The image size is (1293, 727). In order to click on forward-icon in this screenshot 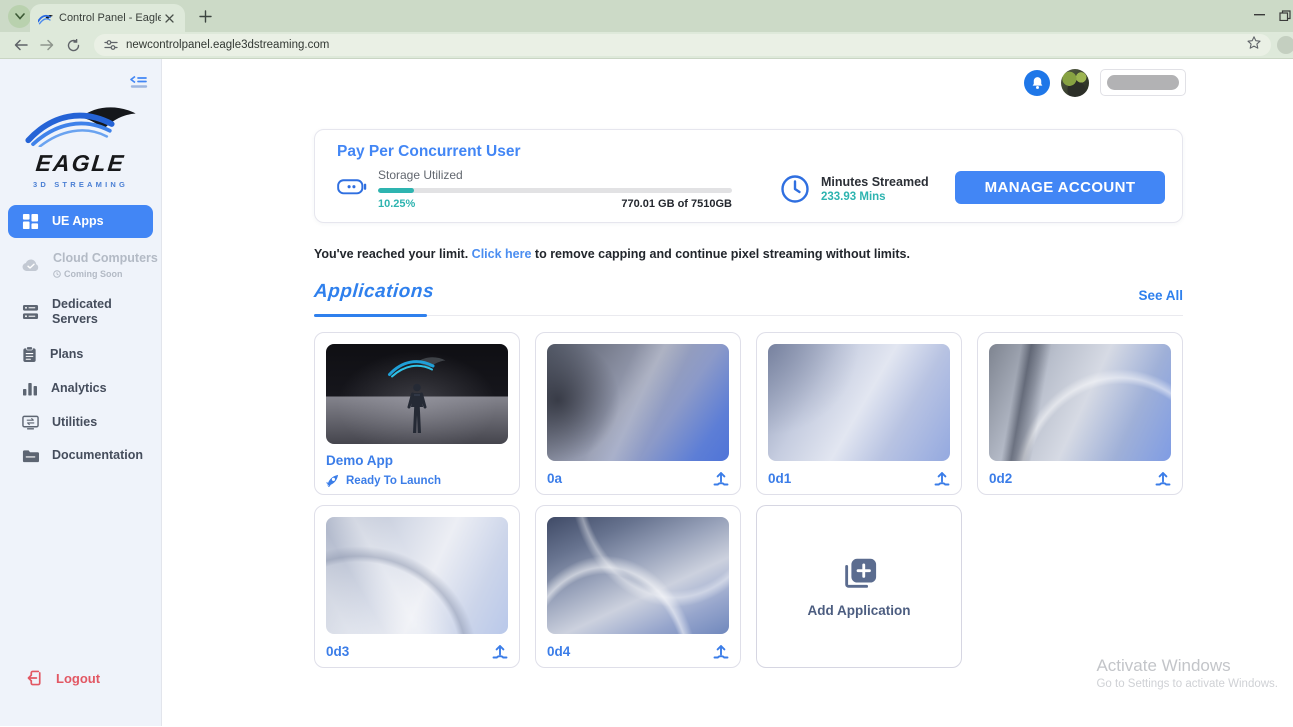, I will do `click(47, 45)`.